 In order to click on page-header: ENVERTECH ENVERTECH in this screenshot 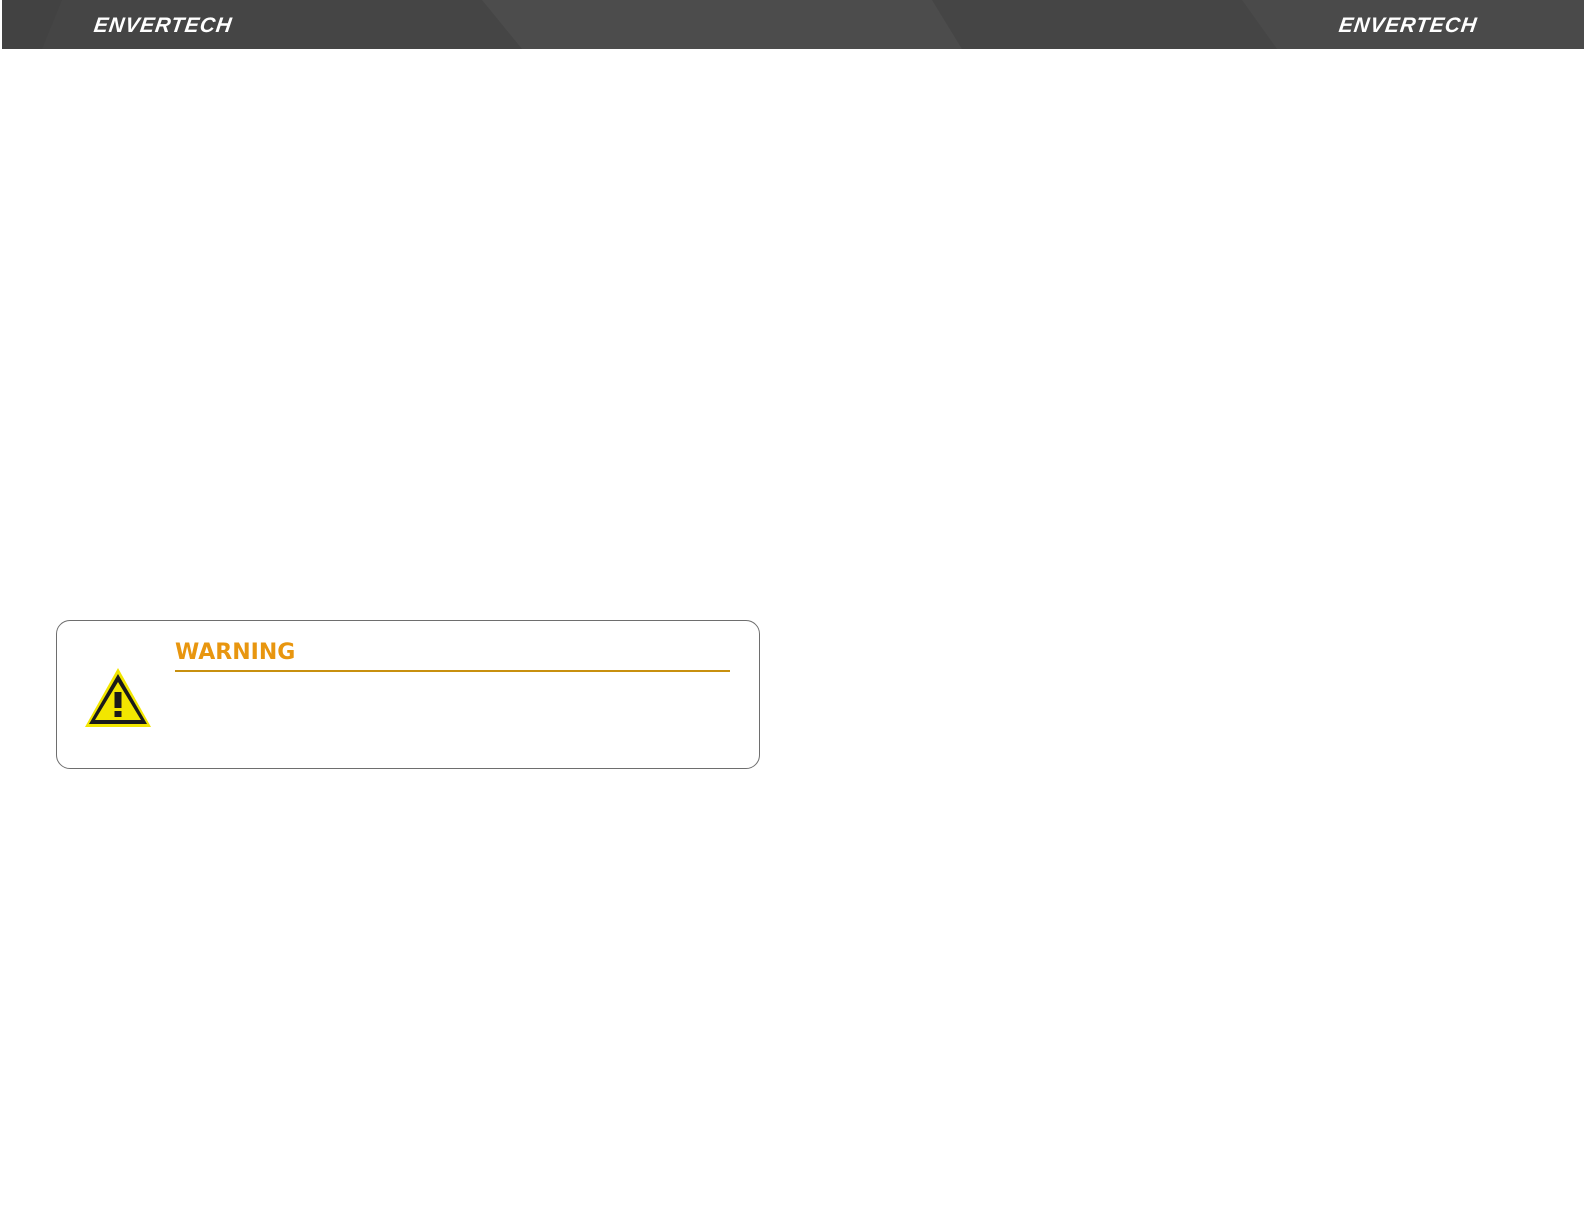, I will do `click(793, 24)`.